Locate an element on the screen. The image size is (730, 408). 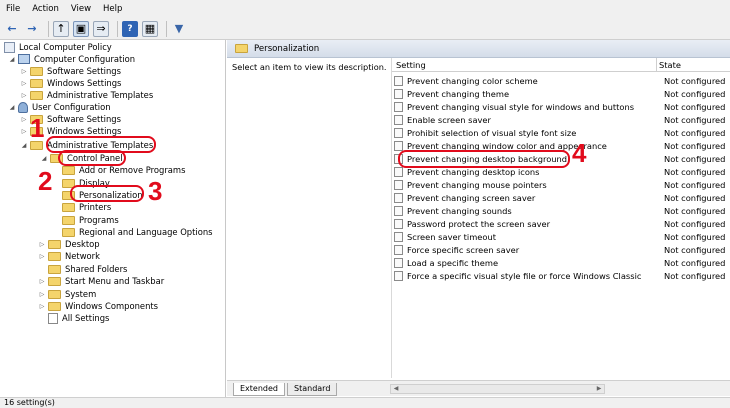
details-header-title: Personalization is located at coordinates (287, 48).